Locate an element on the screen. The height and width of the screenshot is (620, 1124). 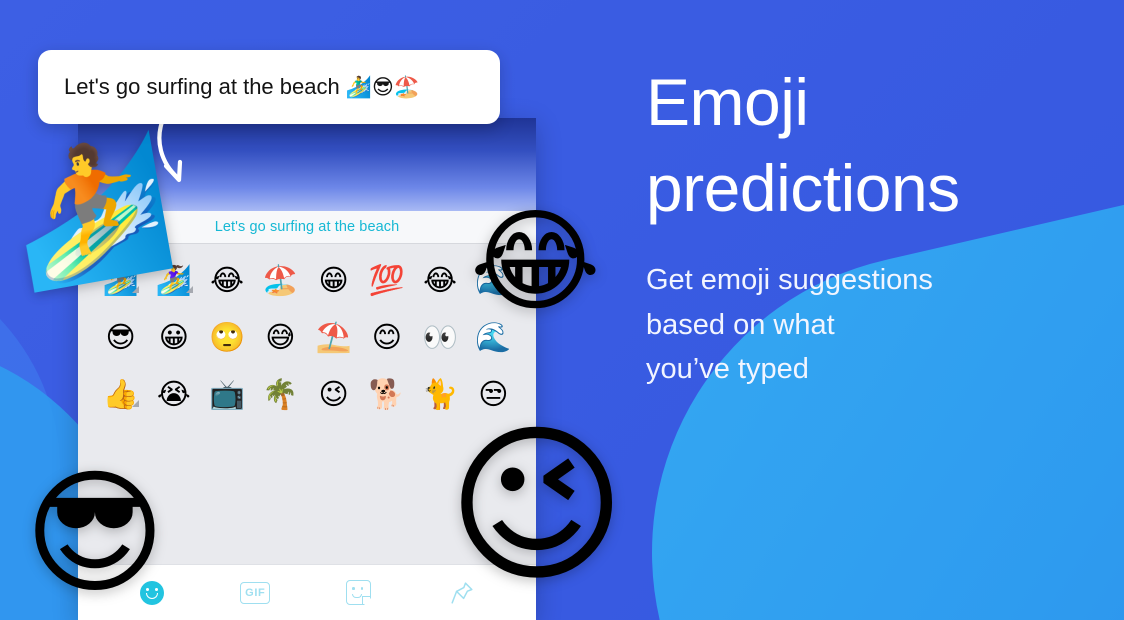
suggestion-text: Let's go surfing at the beach is located at coordinates (307, 227).